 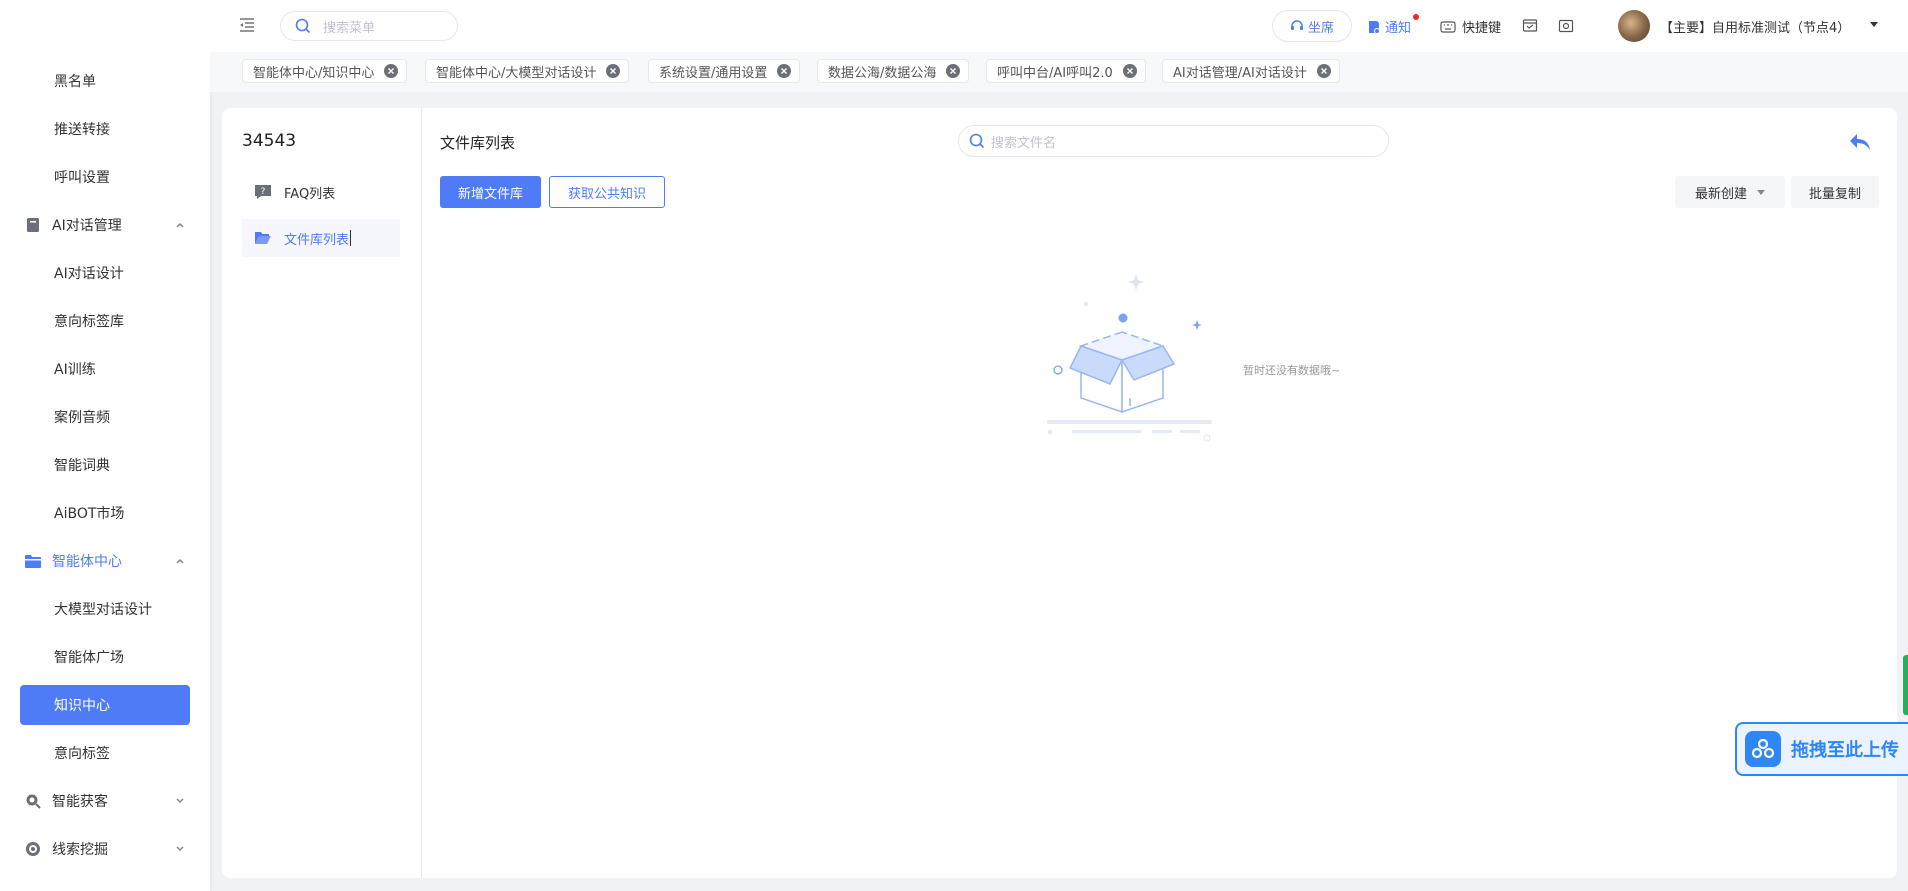 I want to click on notice-dot, so click(x=1416, y=17).